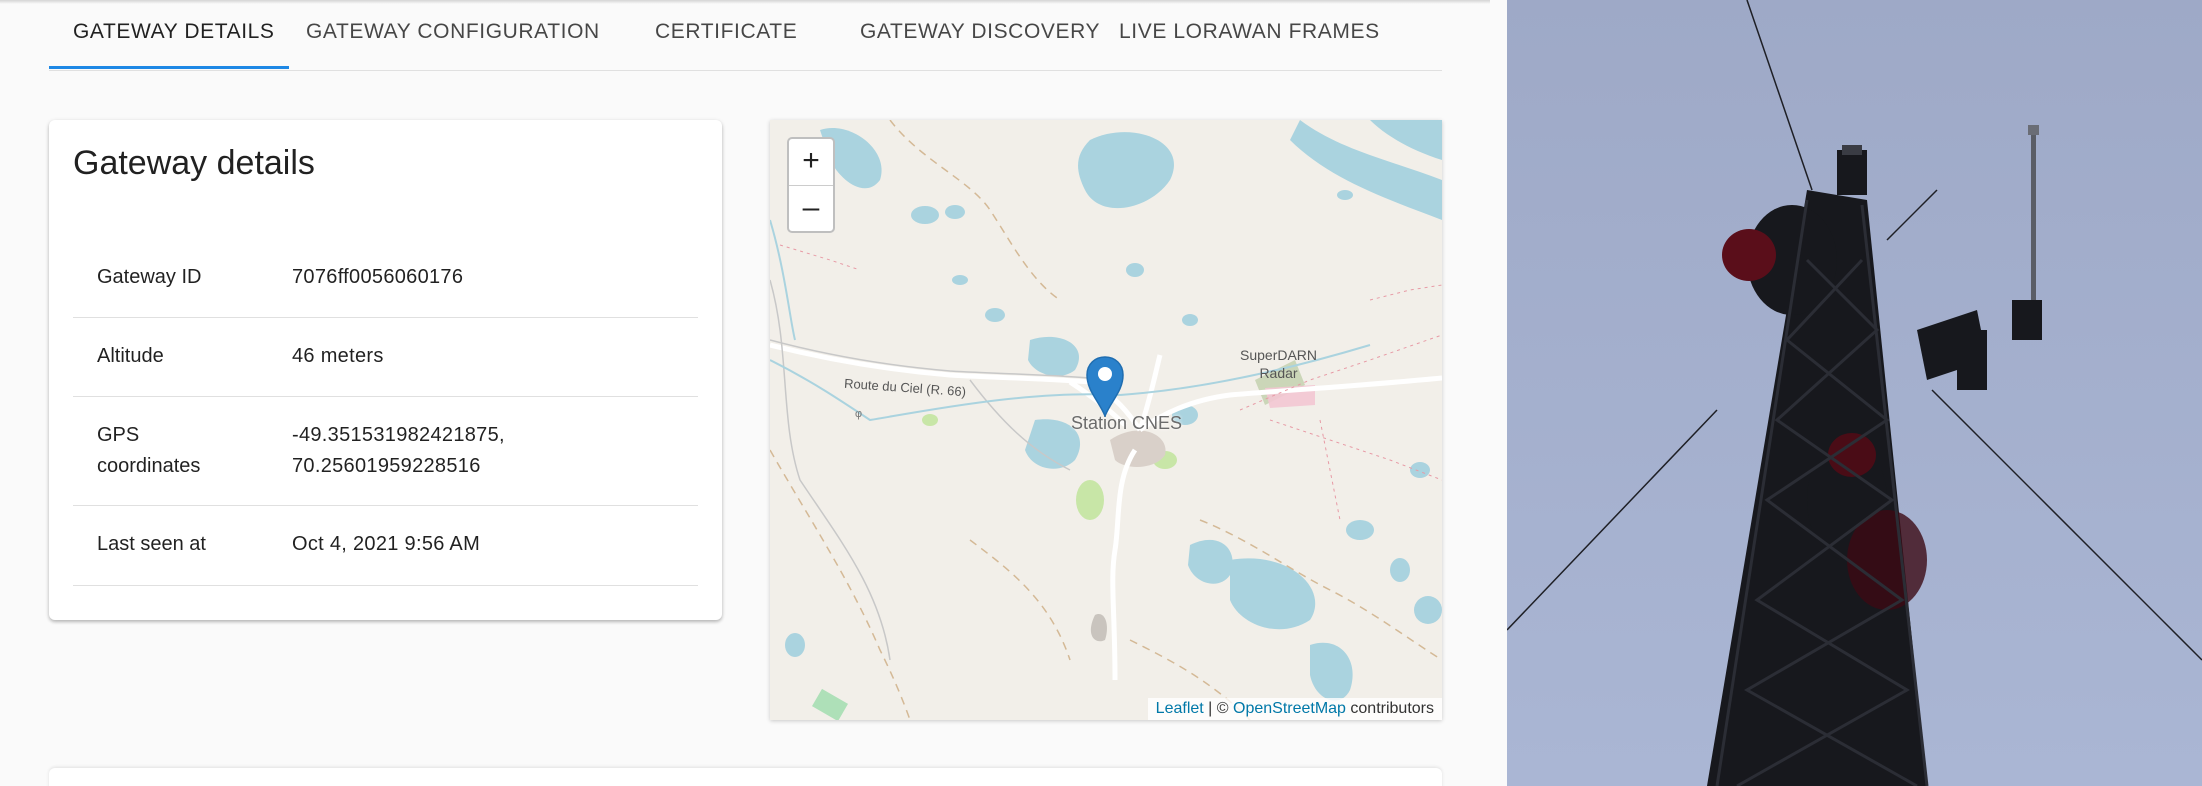  What do you see at coordinates (980, 32) in the screenshot?
I see `tab-gateway-discovery: GATEWAY DISCOVERY` at bounding box center [980, 32].